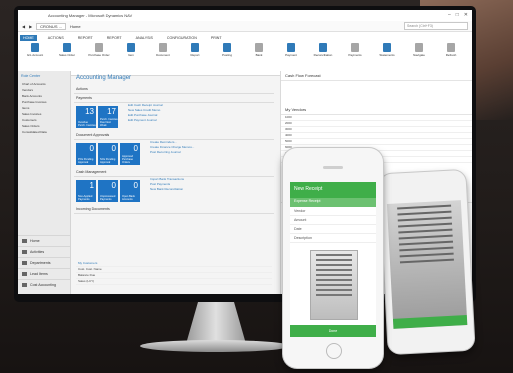  I want to click on tile-sos-pending: 0 SOs Pending Approval, so click(108, 154).